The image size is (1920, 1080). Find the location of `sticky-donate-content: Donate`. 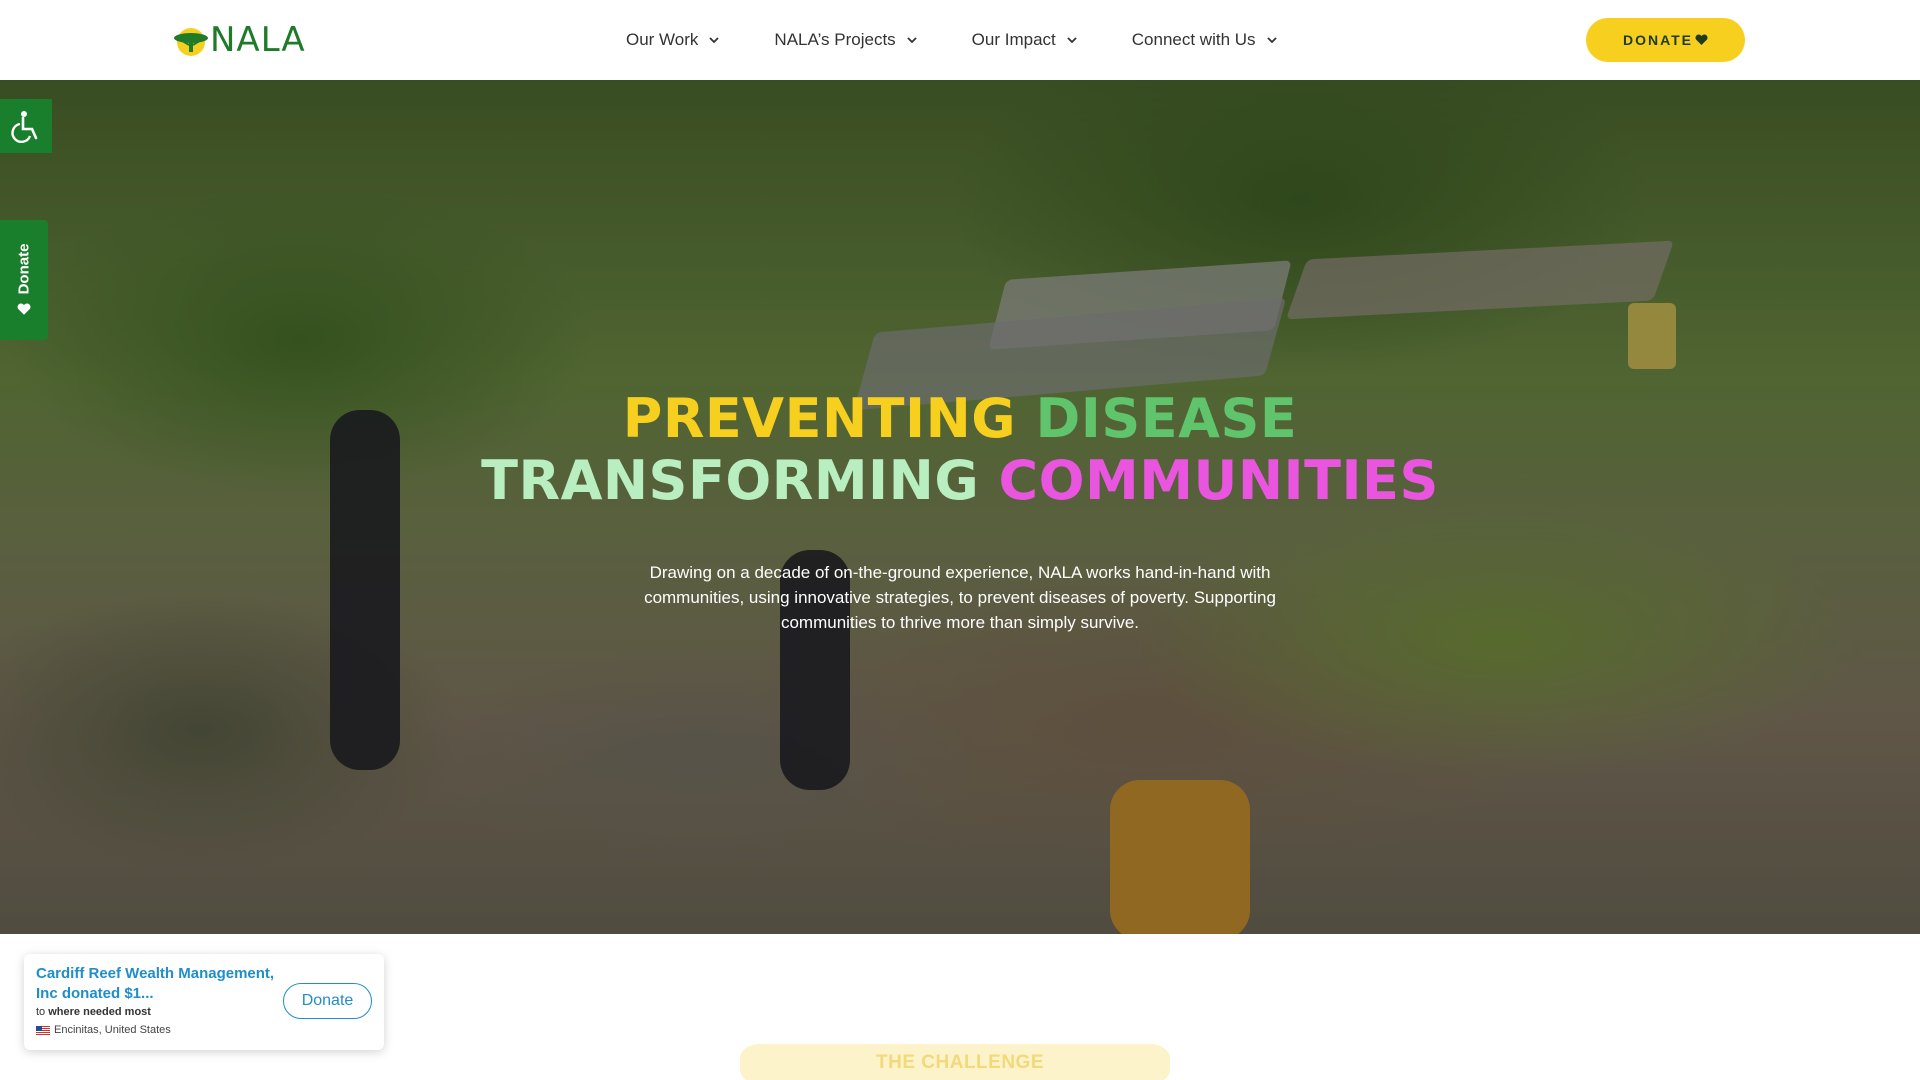

sticky-donate-content: Donate is located at coordinates (24, 280).